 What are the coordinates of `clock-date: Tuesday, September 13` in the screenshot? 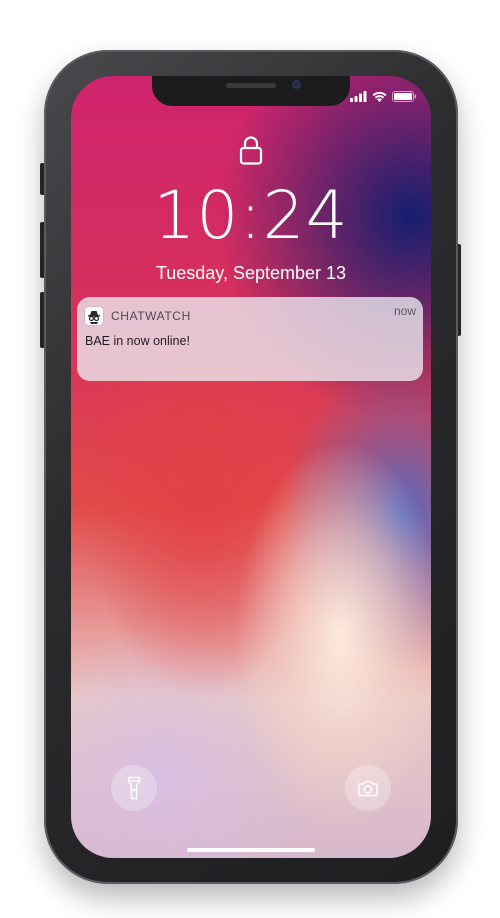 It's located at (251, 273).